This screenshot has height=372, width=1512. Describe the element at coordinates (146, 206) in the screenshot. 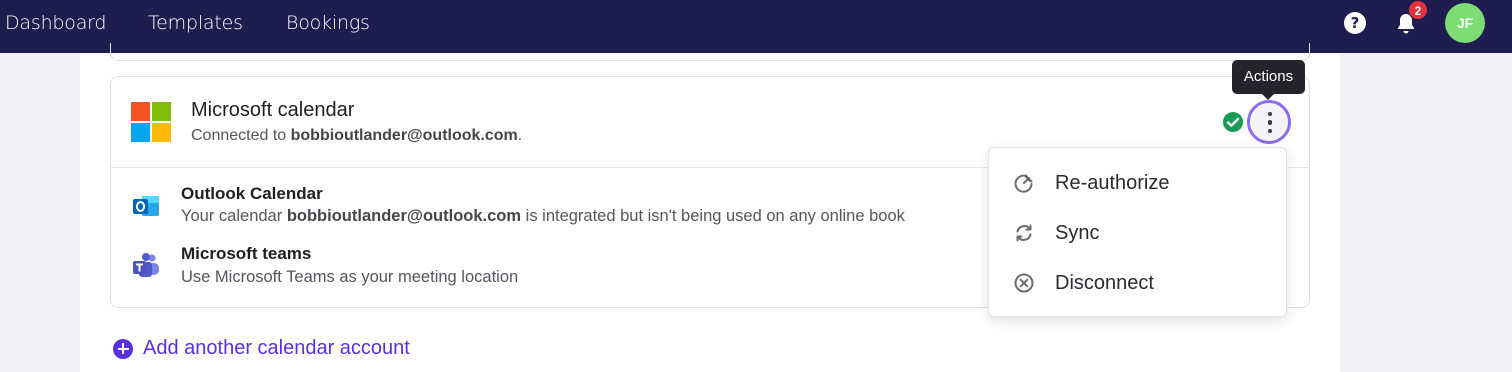

I see `outlook-icon` at that location.